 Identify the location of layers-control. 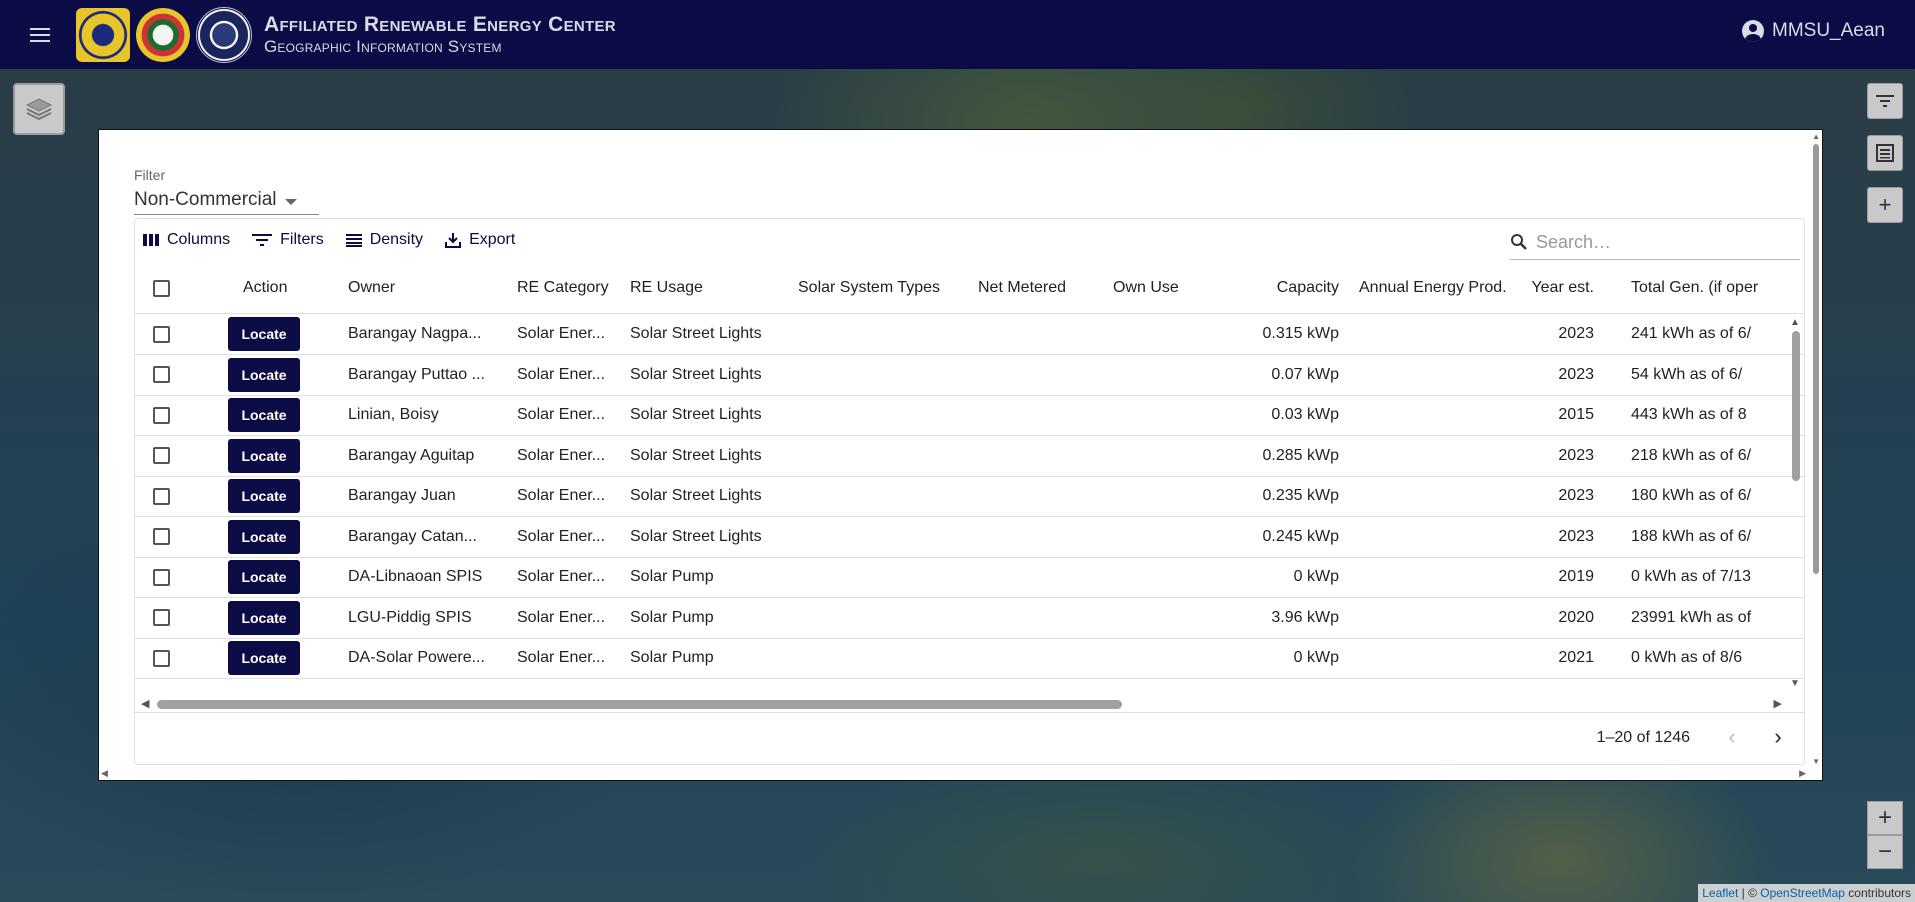
(39, 109).